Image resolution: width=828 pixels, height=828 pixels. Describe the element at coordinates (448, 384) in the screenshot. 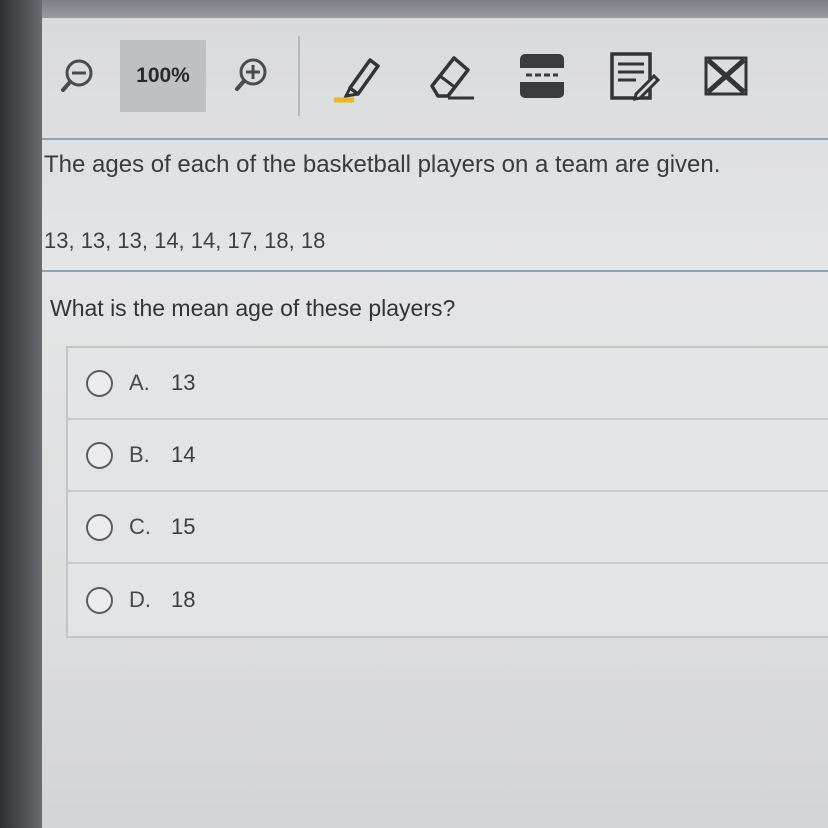

I see `choice-a: A. 13` at that location.